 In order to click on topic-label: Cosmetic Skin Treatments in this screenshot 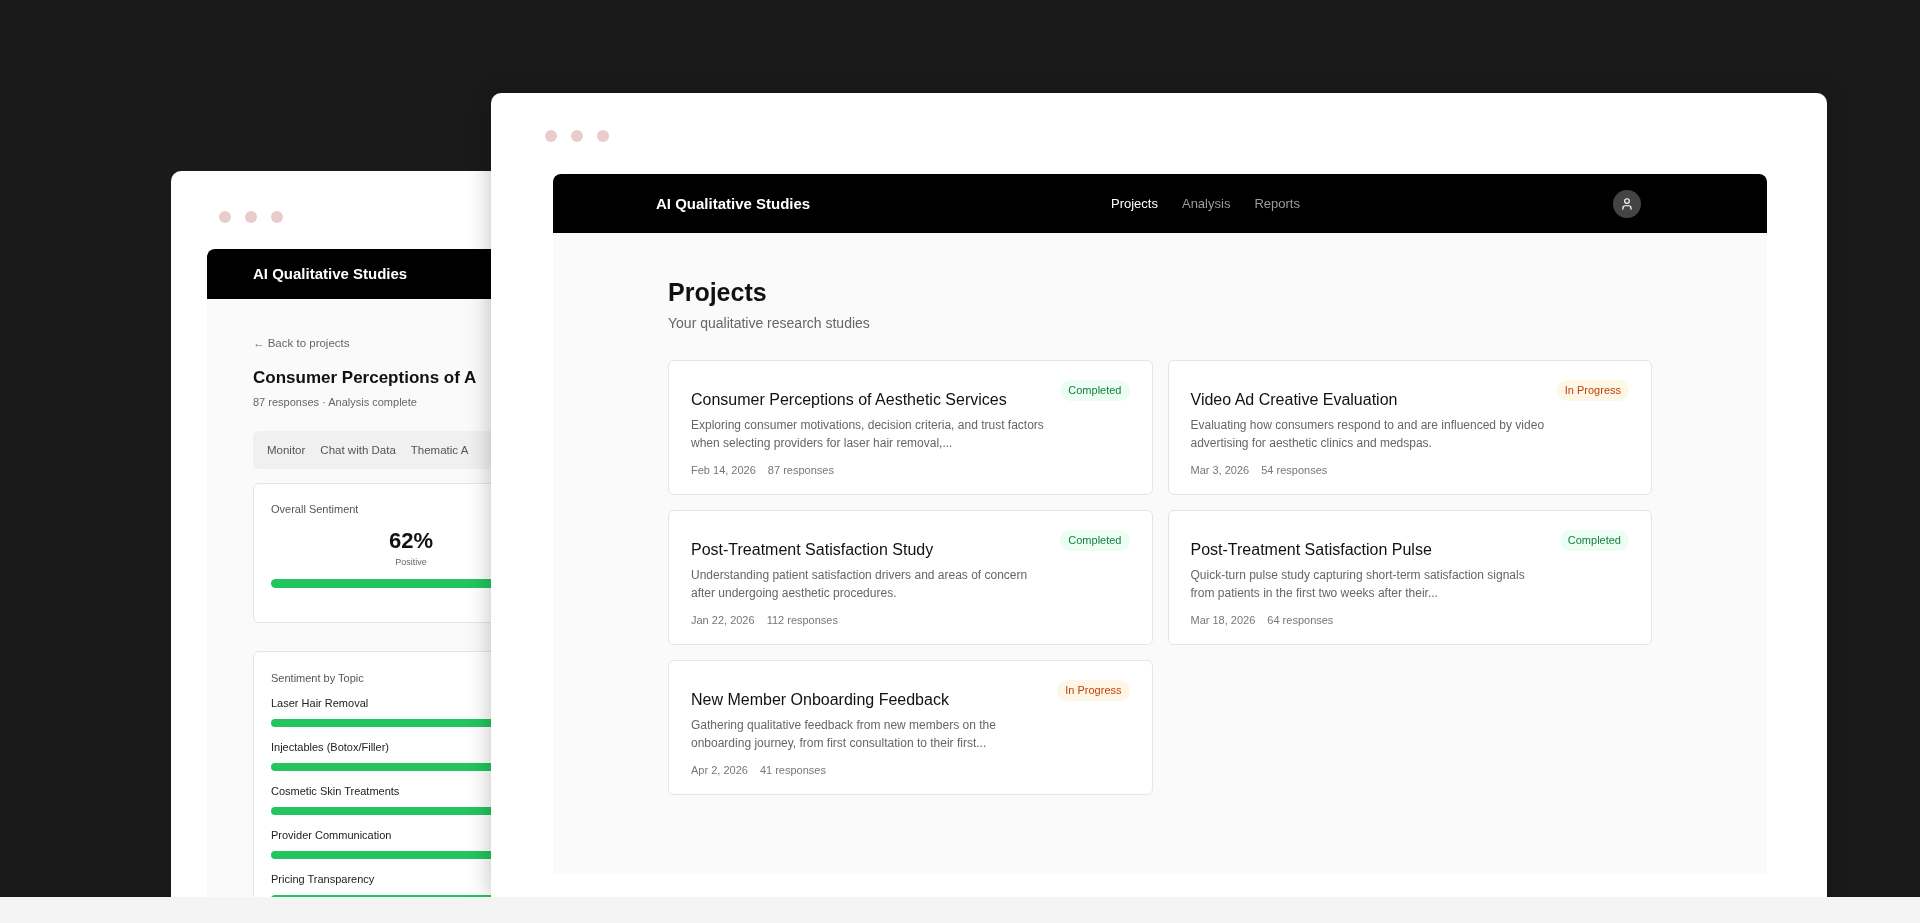, I will do `click(336, 791)`.